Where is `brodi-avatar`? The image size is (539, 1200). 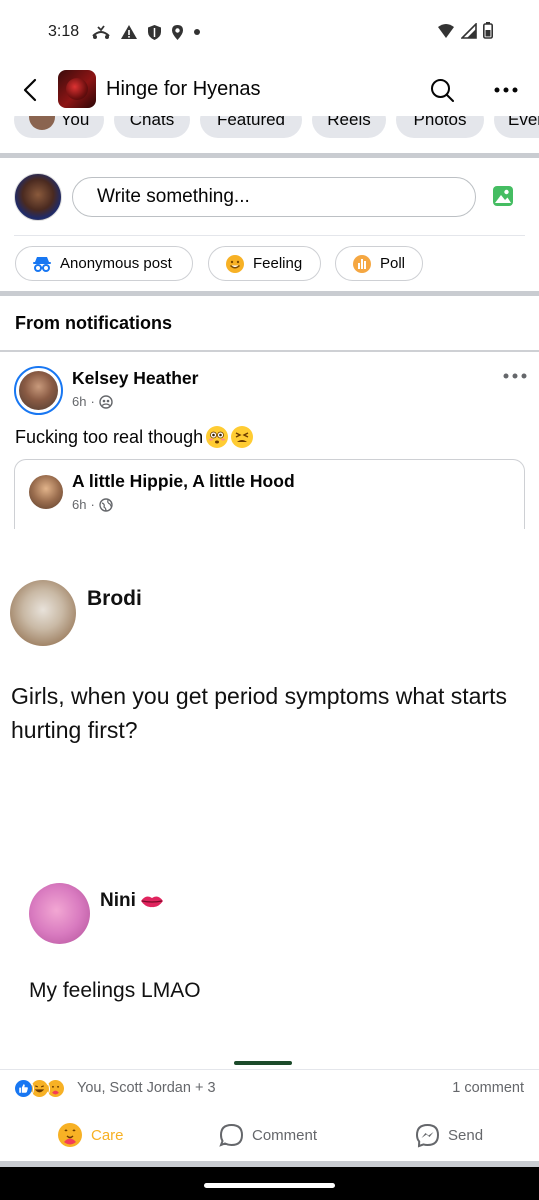 brodi-avatar is located at coordinates (43, 613).